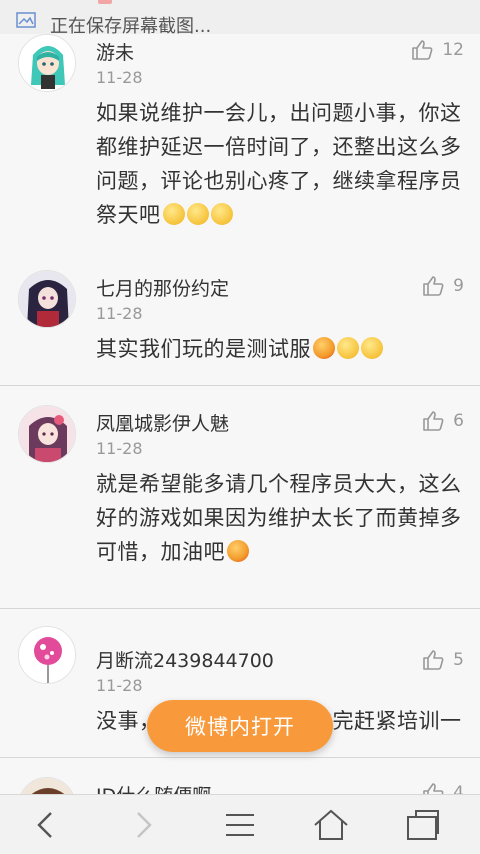  I want to click on comment-body: 就是希望能多请几个程序员大大，这么好的游戏如果因为维护太长了而黄掉多可惜，加油吧, so click(279, 518).